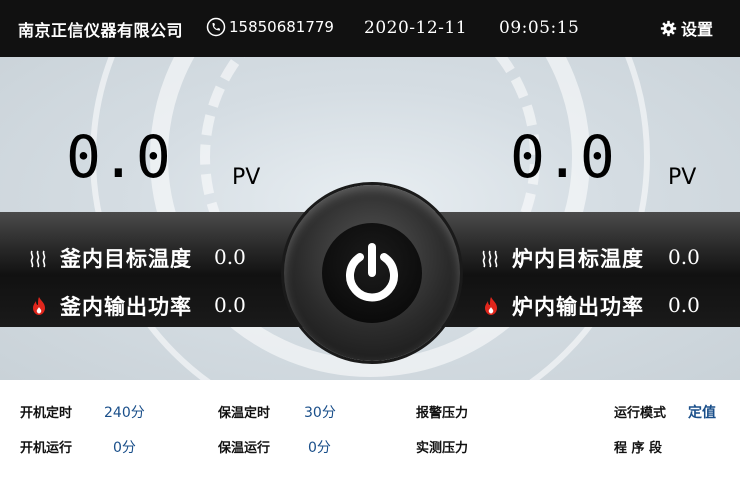 Image resolution: width=740 pixels, height=480 pixels. What do you see at coordinates (246, 177) in the screenshot?
I see `left-pv-unit: PV` at bounding box center [246, 177].